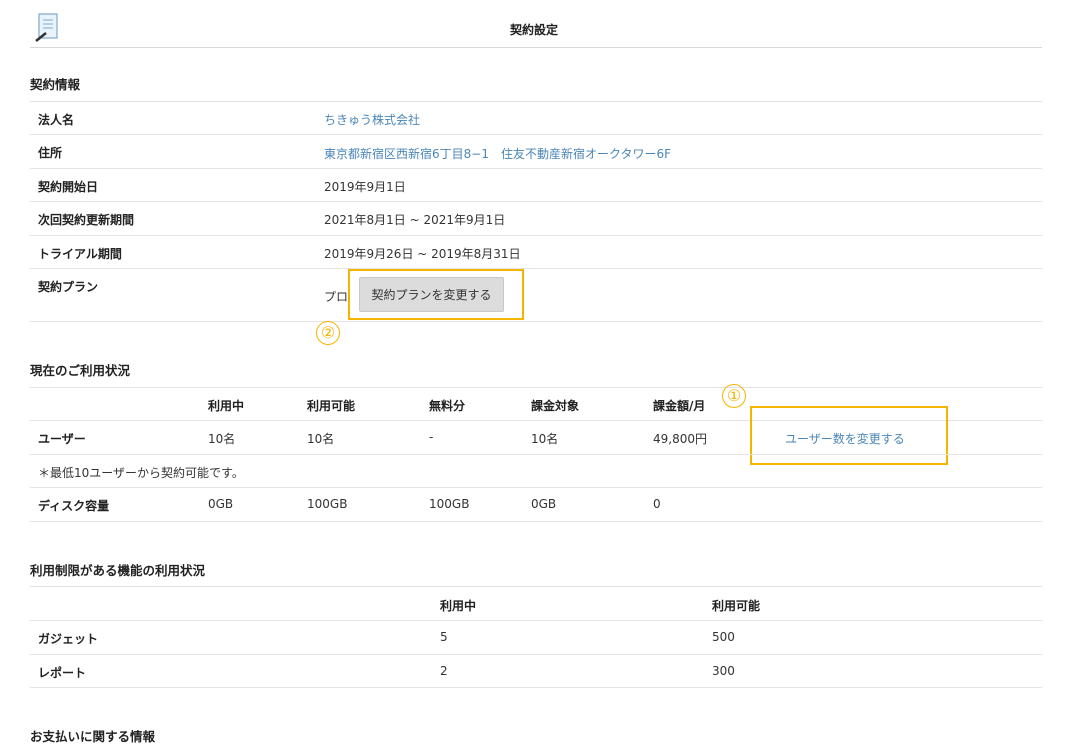  What do you see at coordinates (734, 396) in the screenshot?
I see `annotation-marker-1: ①` at bounding box center [734, 396].